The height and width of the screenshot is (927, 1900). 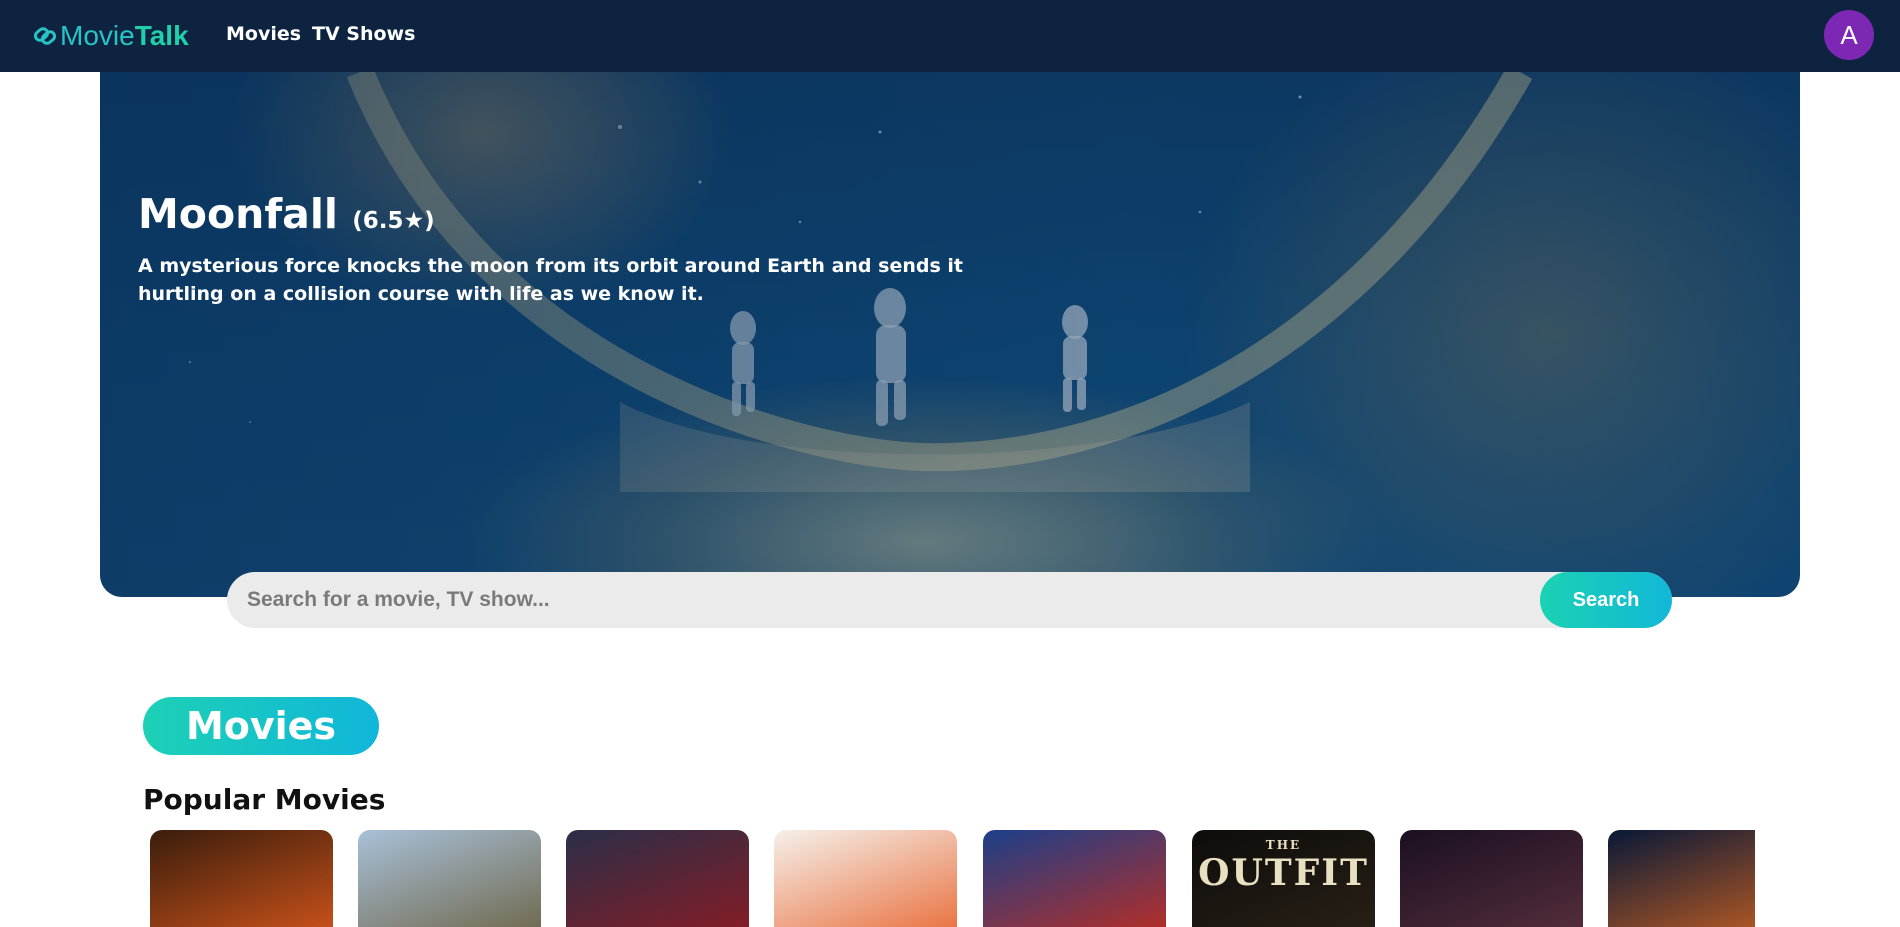 I want to click on logo-text-talk: Talk, so click(x=161, y=35).